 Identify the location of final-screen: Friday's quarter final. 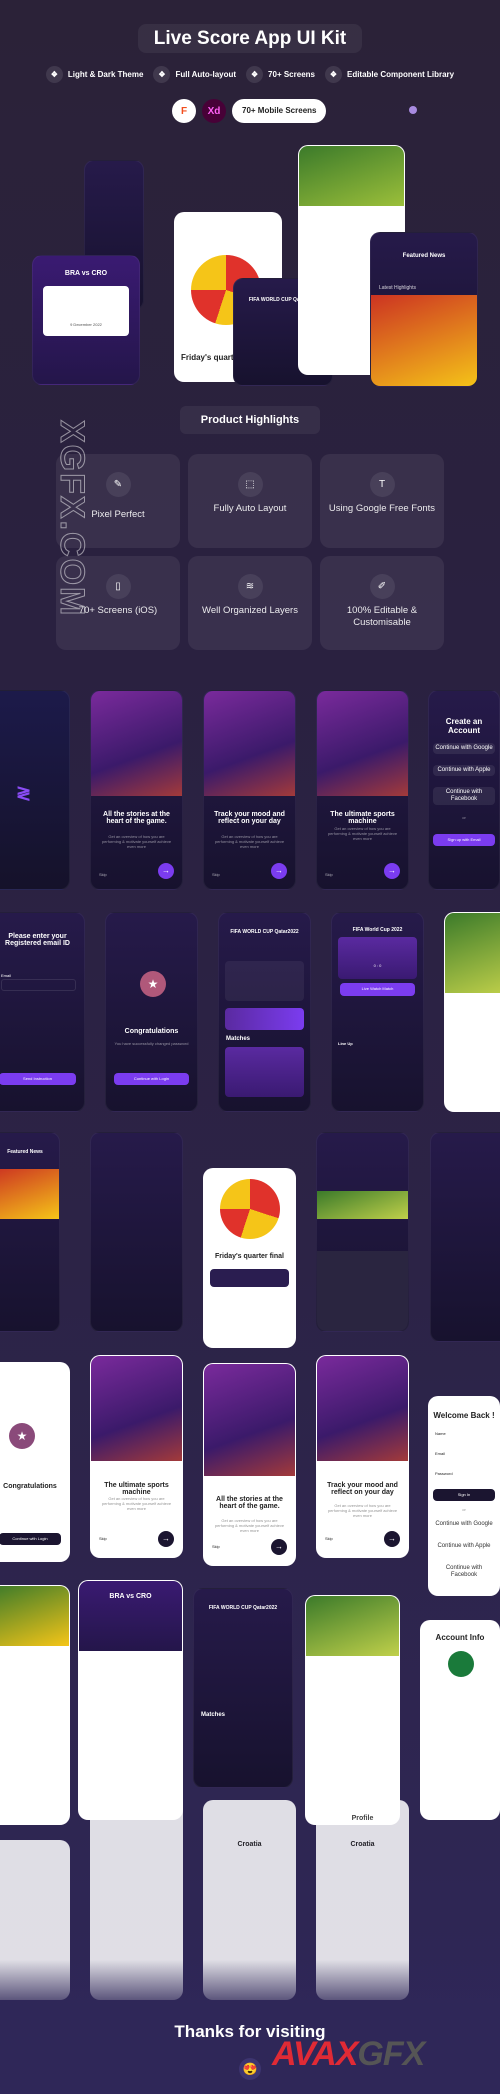
(249, 1258).